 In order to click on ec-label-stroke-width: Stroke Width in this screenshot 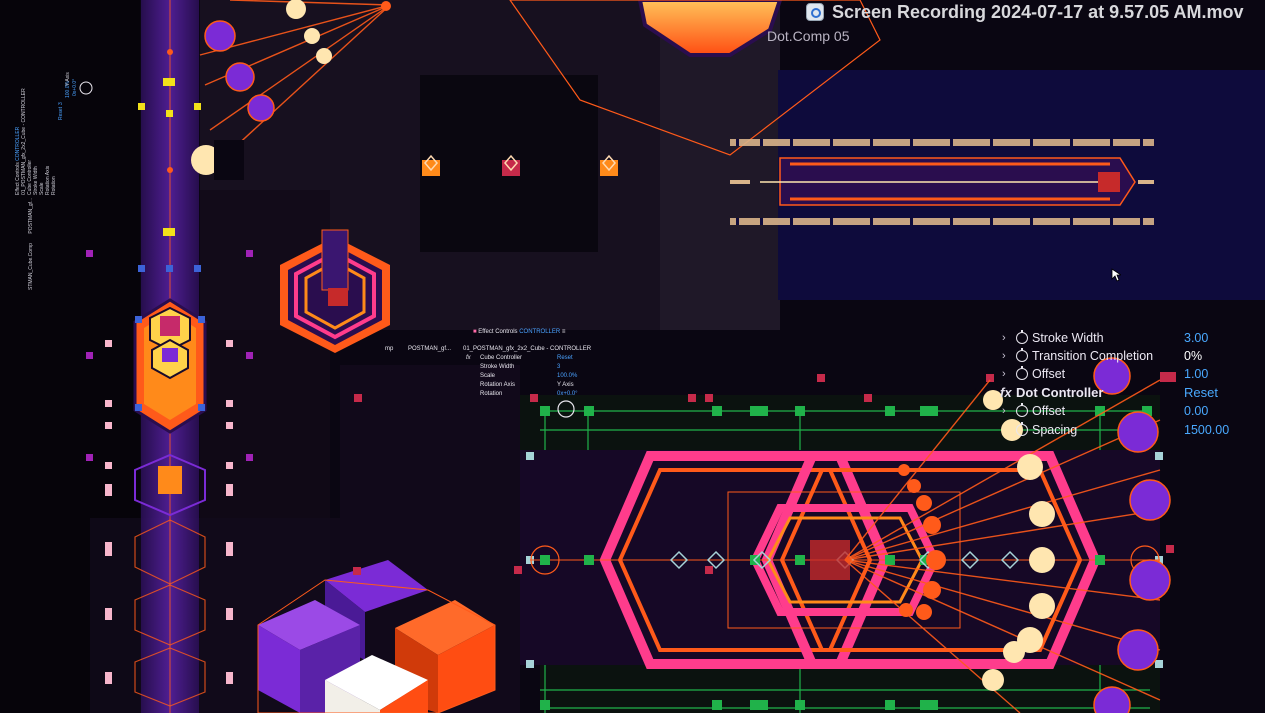, I will do `click(1068, 338)`.